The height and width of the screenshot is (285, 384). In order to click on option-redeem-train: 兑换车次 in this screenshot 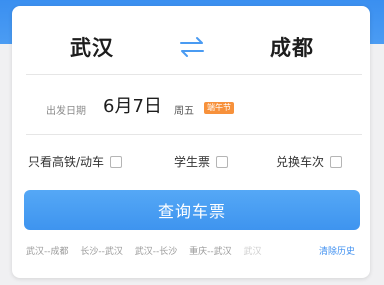, I will do `click(309, 161)`.